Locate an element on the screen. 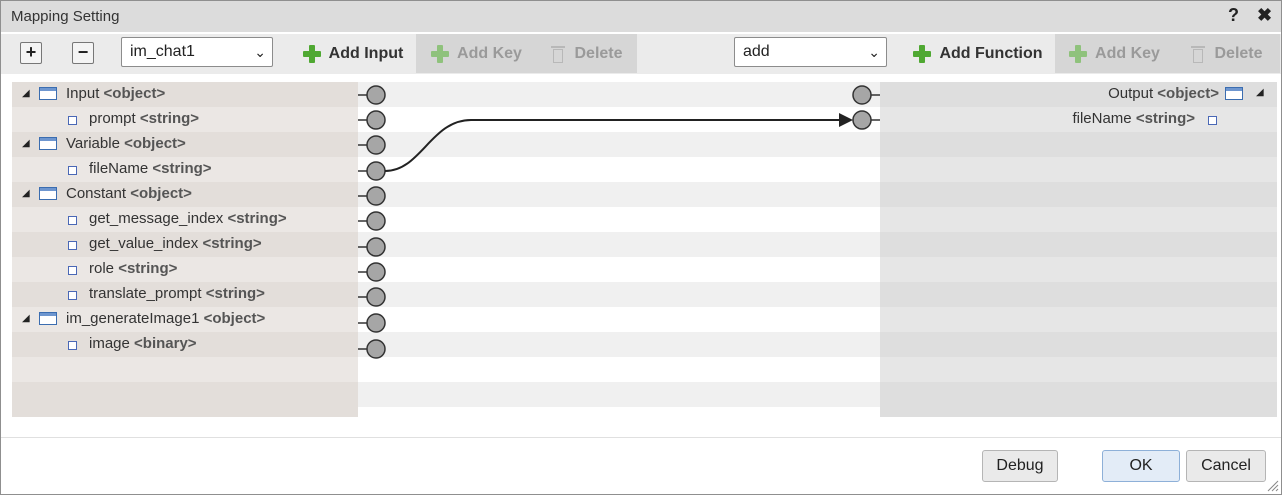 The width and height of the screenshot is (1282, 496). mapping-line is located at coordinates (612, 145).